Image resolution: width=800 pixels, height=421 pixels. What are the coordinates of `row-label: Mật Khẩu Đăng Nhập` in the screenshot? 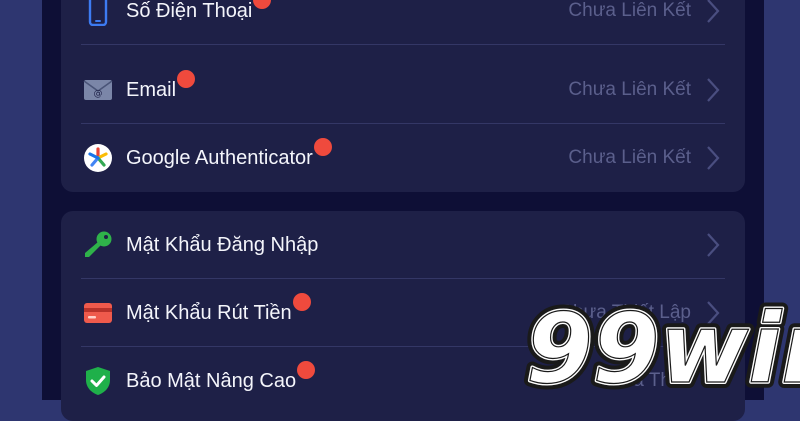 It's located at (222, 244).